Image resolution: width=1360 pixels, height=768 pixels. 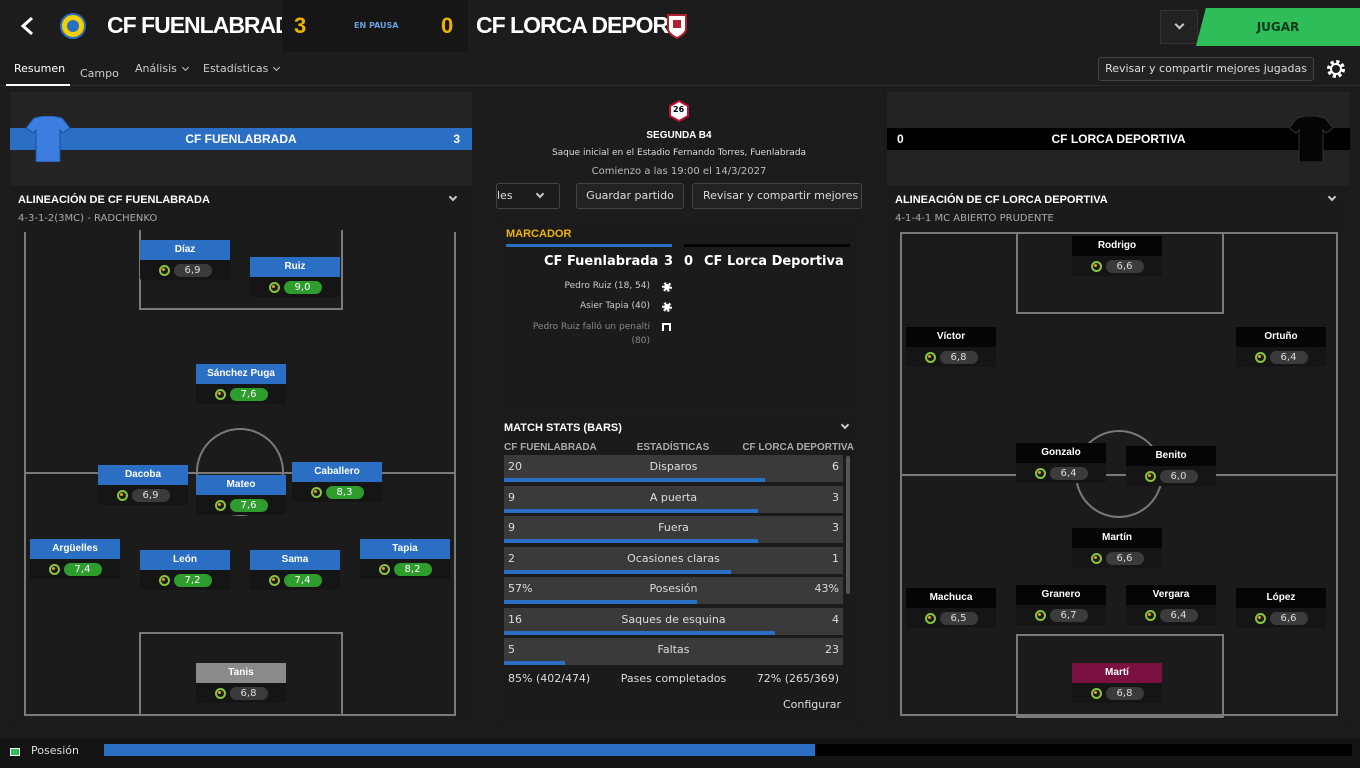 What do you see at coordinates (607, 286) in the screenshot?
I see `goal-event: Pedro Ruiz (18, 54)` at bounding box center [607, 286].